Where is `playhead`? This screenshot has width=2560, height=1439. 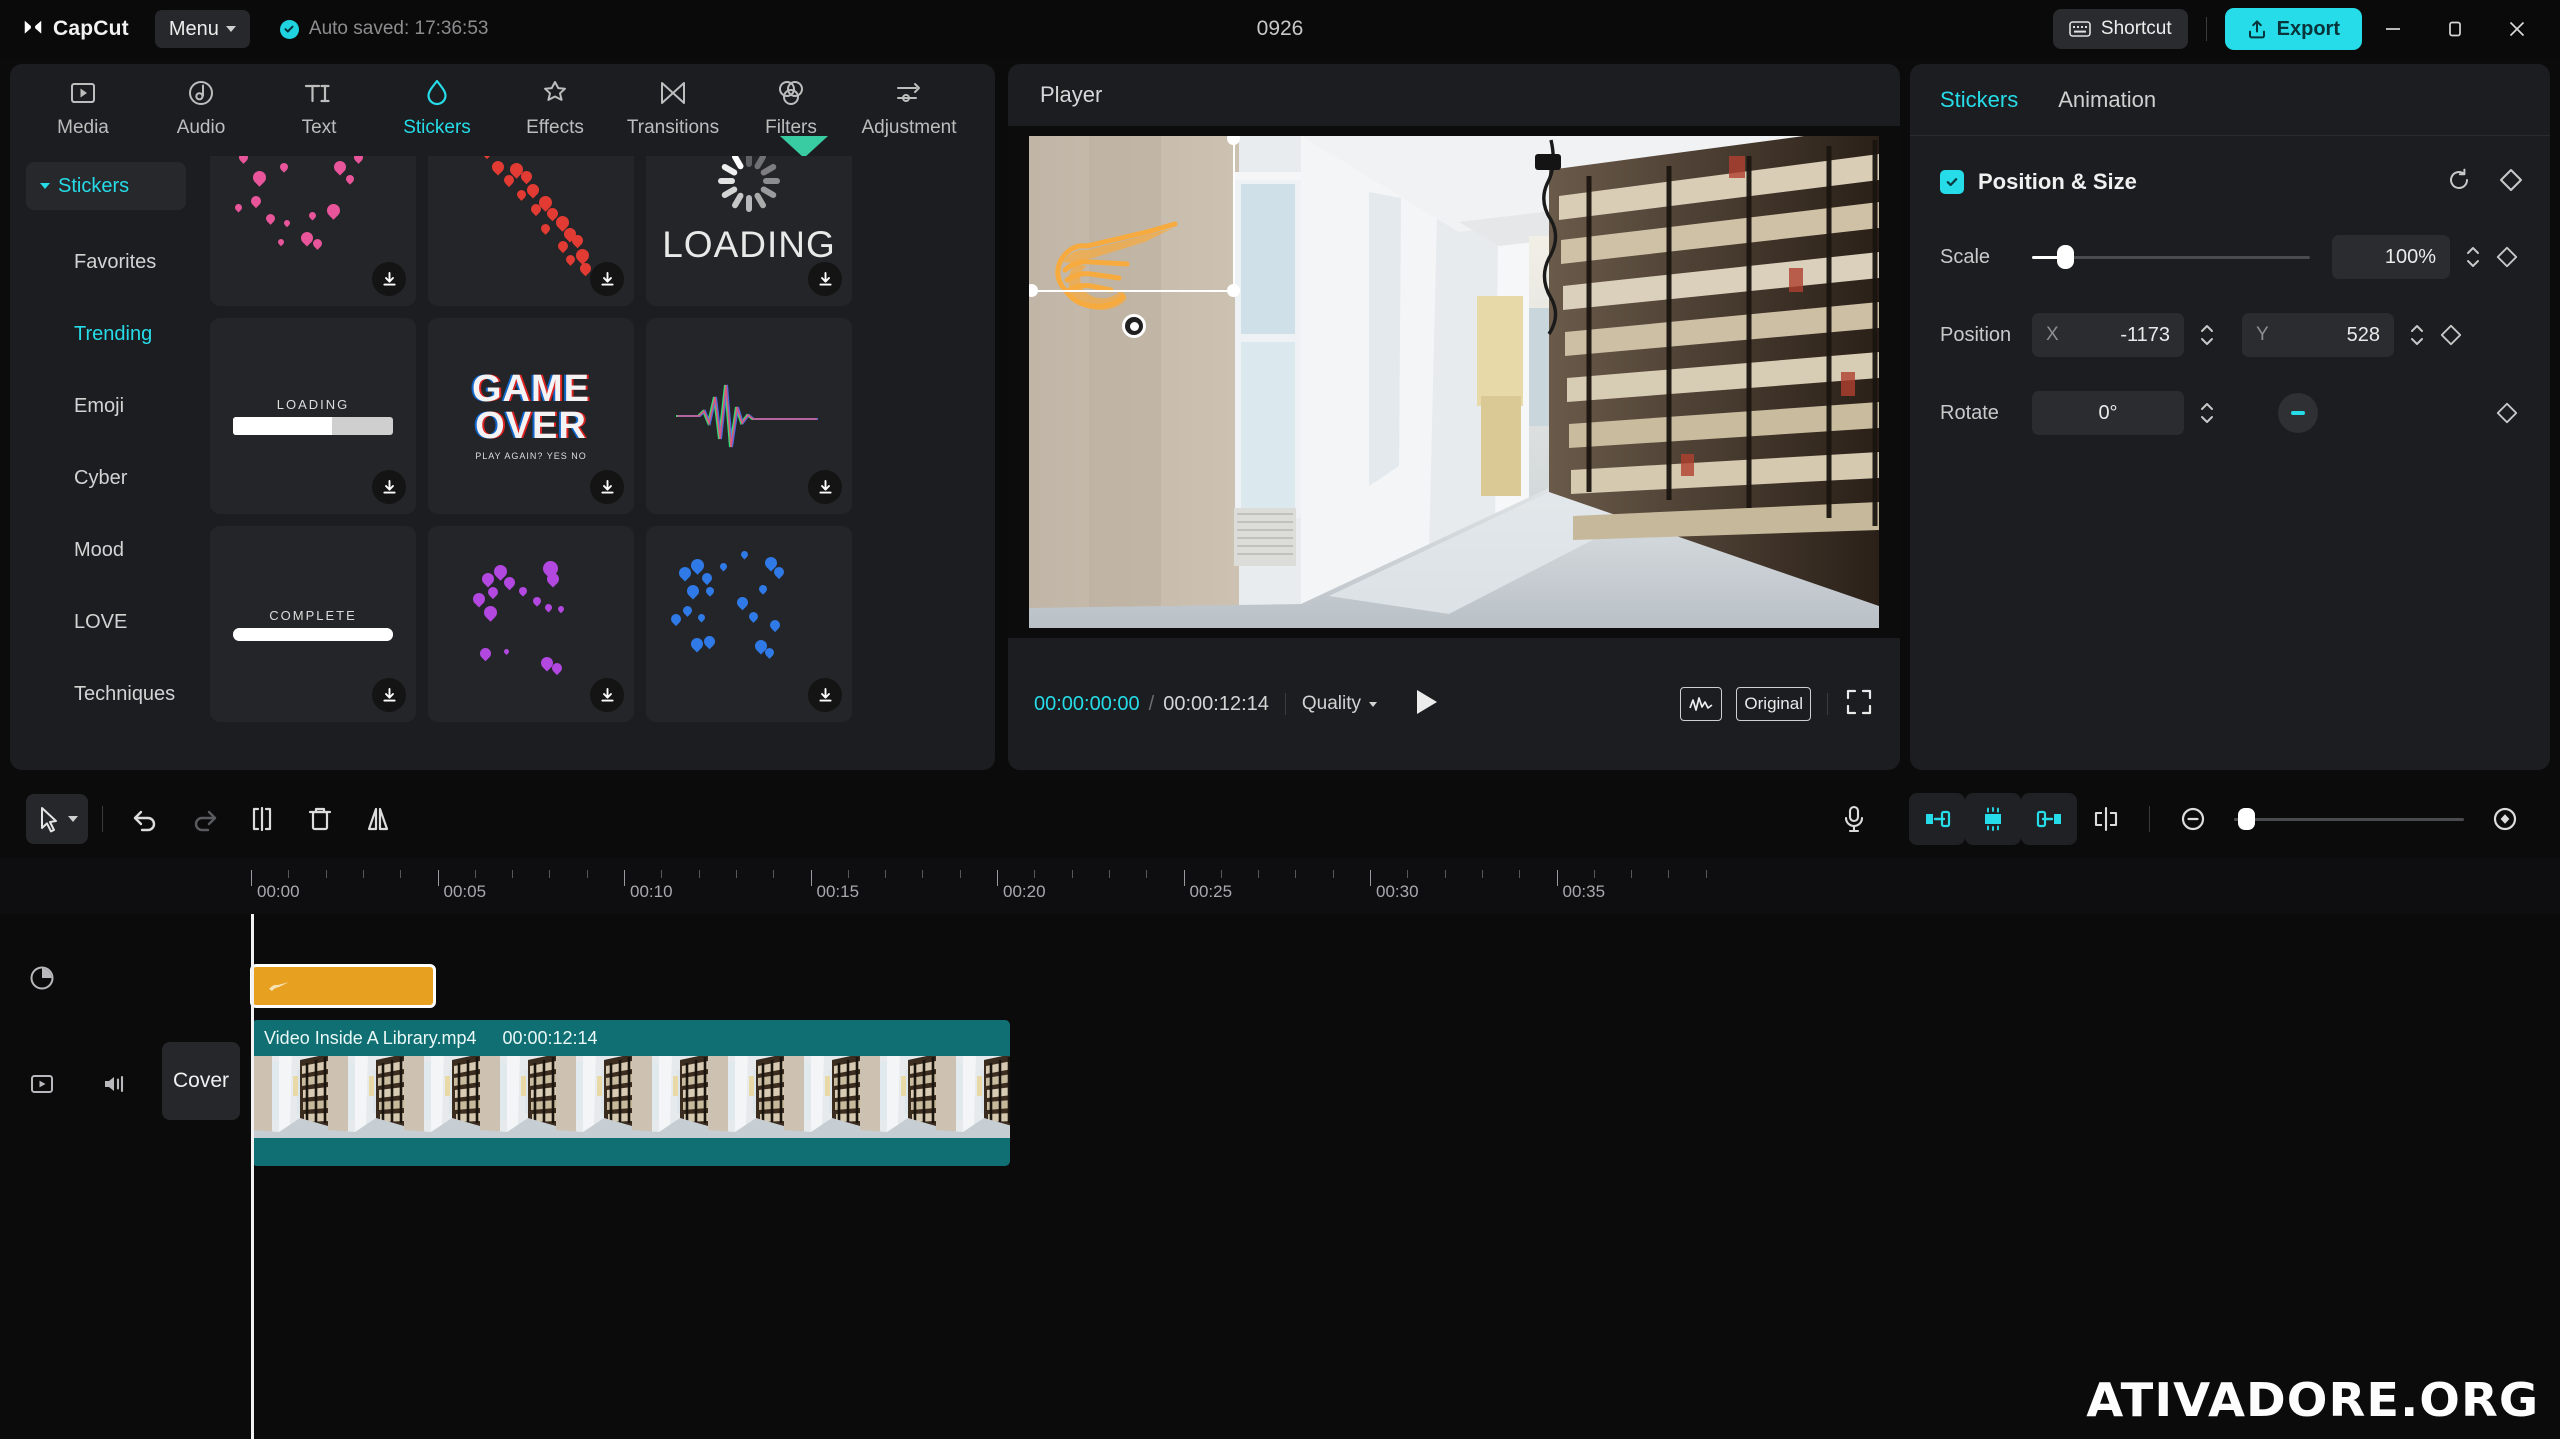 playhead is located at coordinates (252, 1176).